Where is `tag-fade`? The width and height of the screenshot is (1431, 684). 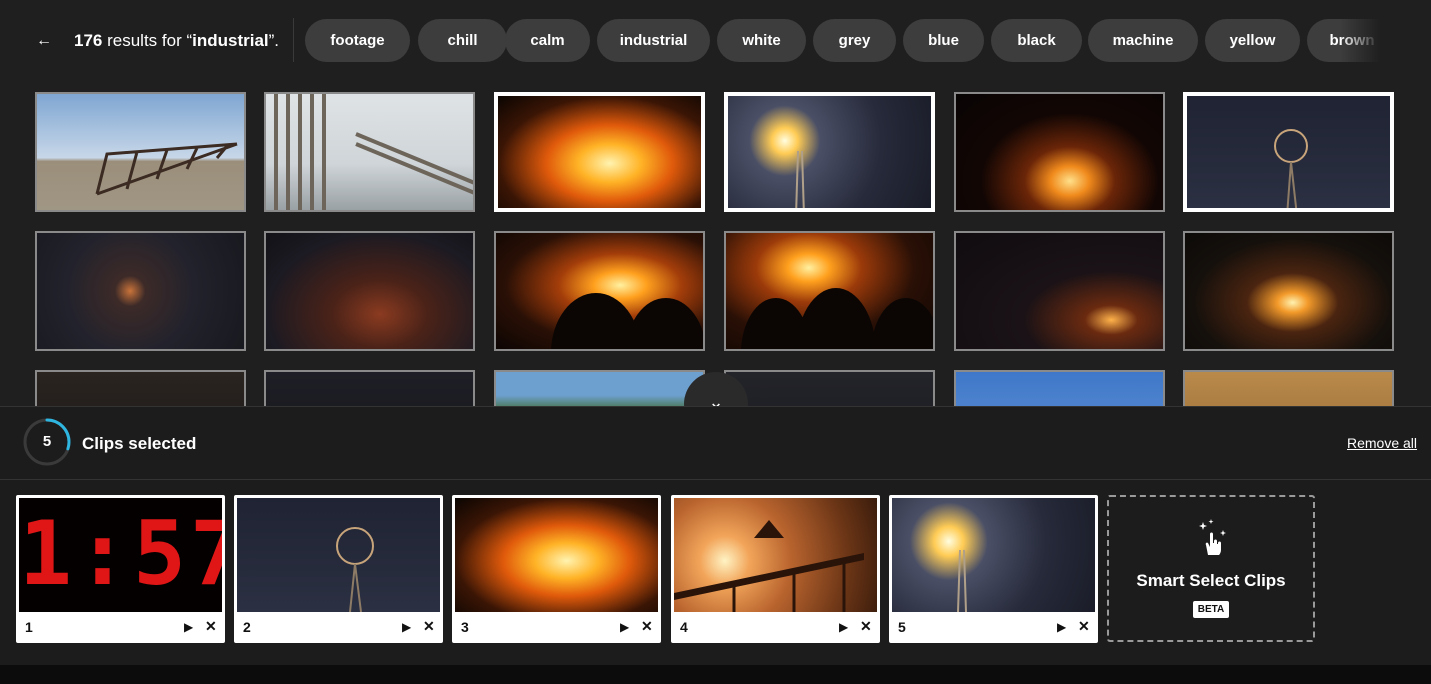
tag-fade is located at coordinates (1360, 40).